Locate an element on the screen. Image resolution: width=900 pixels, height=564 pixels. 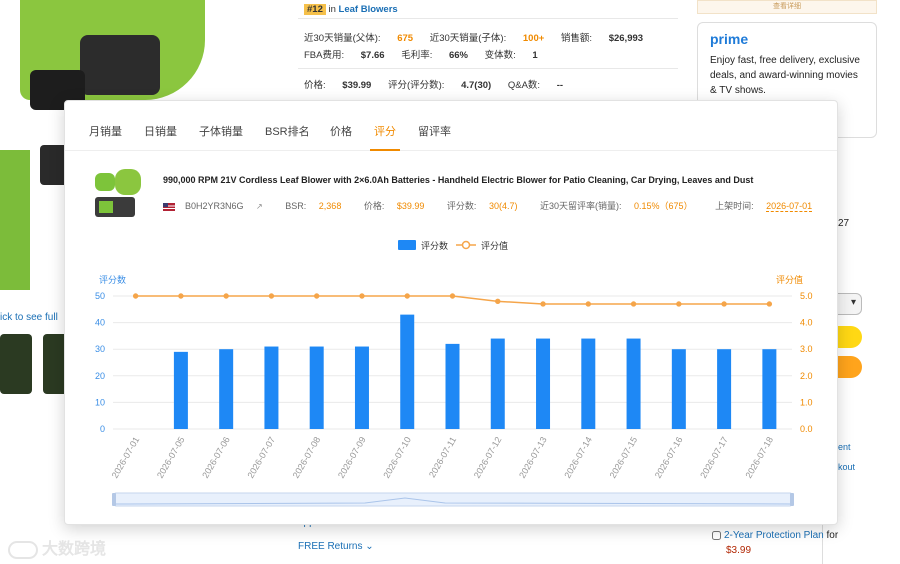
thumbnail-image is located at coordinates (16, 364).